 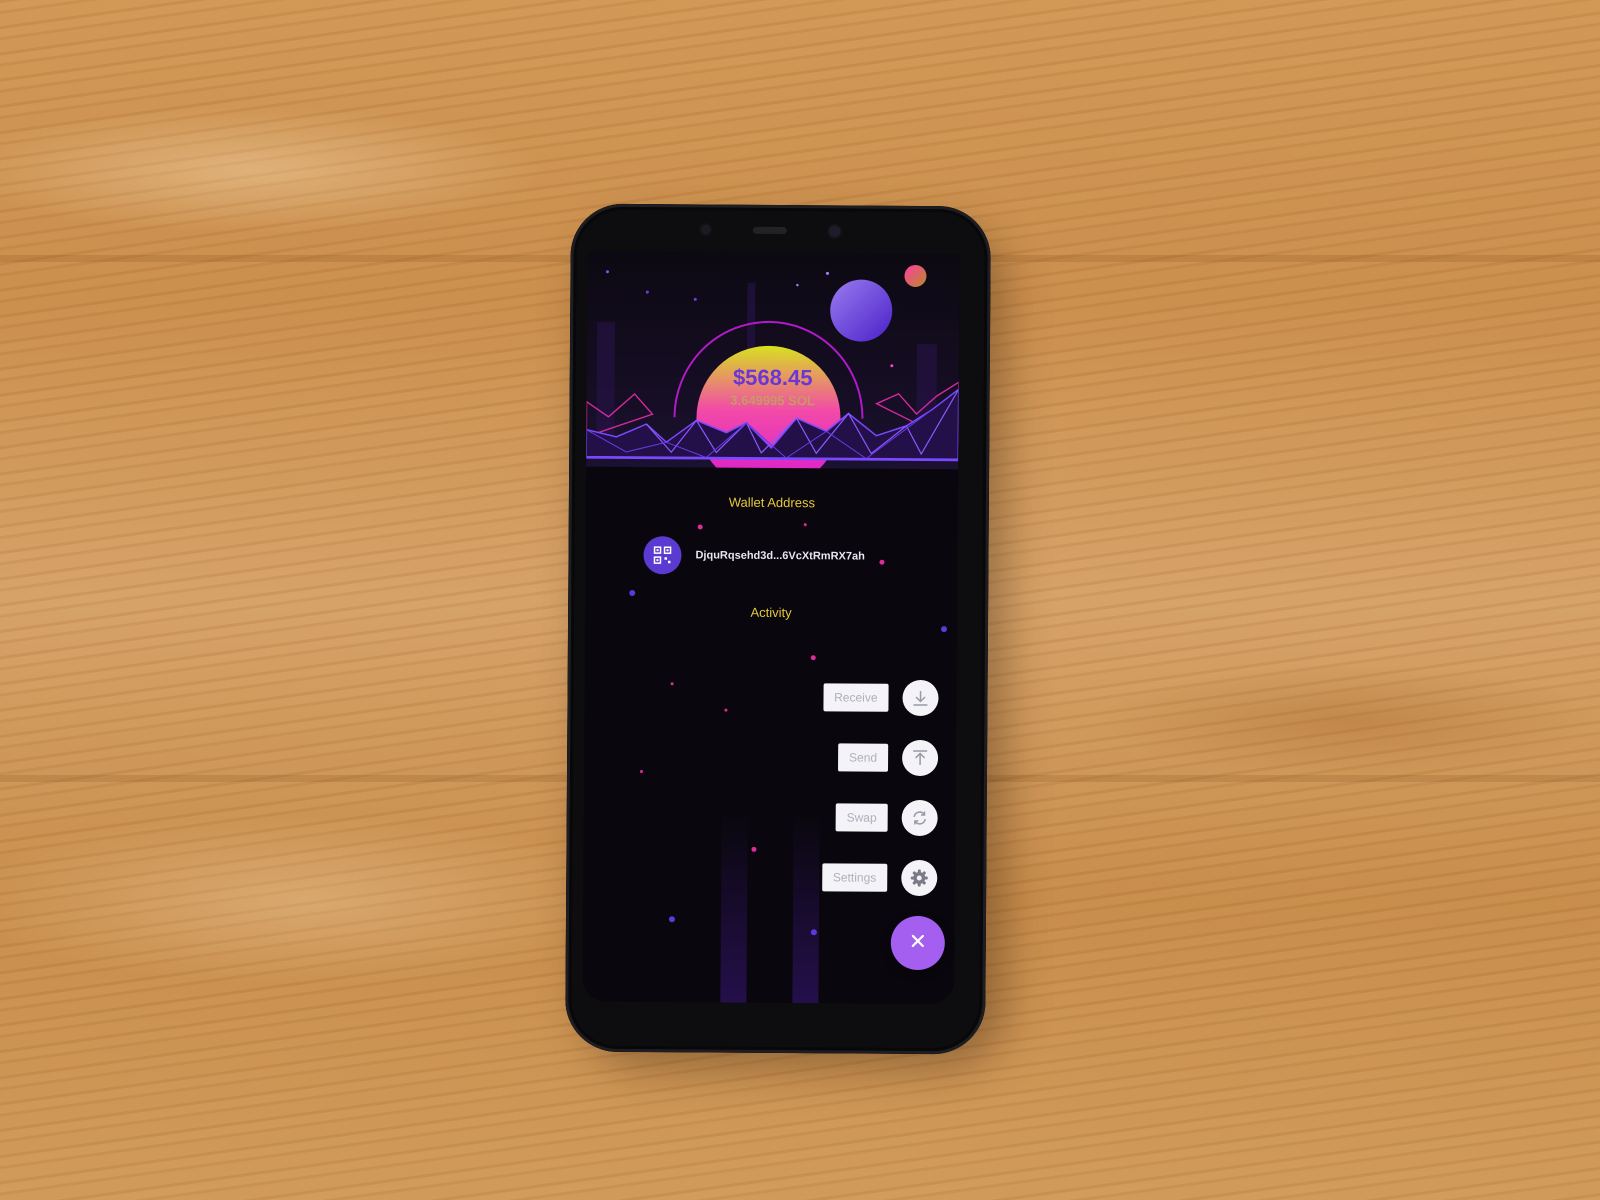 I want to click on synthwave-illustration, so click(x=773, y=367).